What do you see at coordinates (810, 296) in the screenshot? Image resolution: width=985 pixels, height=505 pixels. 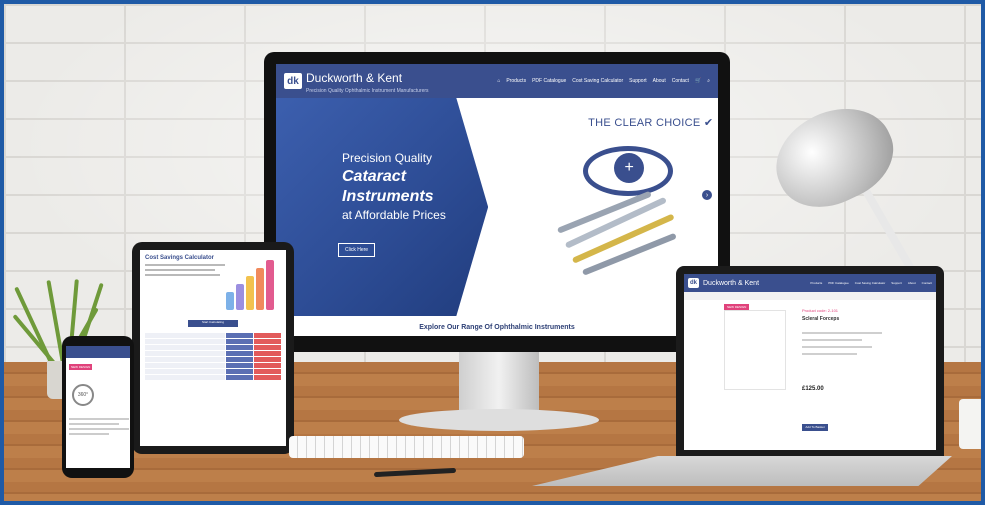 I see `breadcrumb` at bounding box center [810, 296].